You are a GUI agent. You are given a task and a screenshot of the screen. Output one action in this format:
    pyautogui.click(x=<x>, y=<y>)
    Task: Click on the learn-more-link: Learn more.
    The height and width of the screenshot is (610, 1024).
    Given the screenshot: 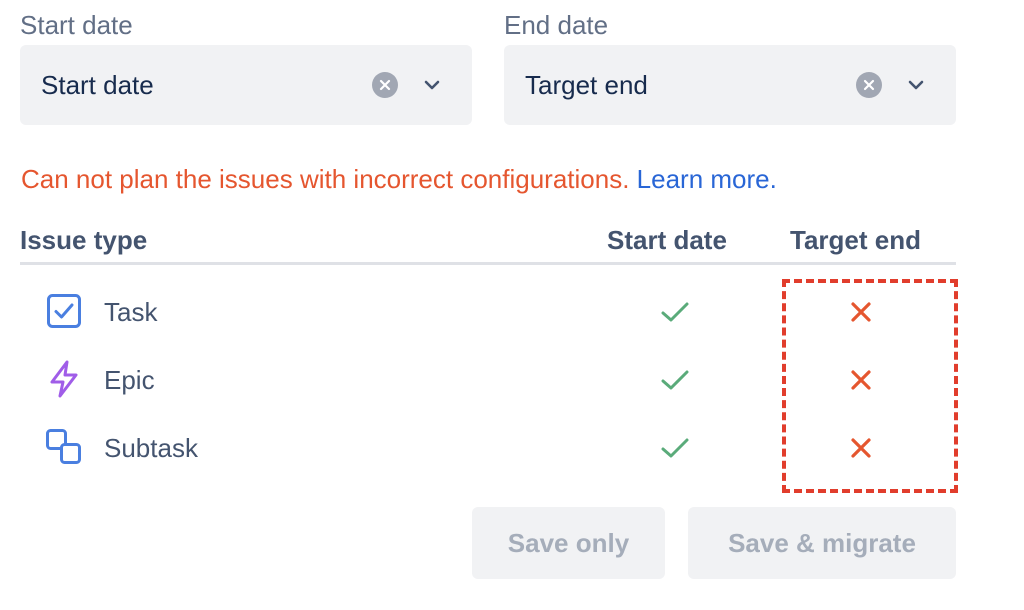 What is the action you would take?
    pyautogui.click(x=707, y=179)
    